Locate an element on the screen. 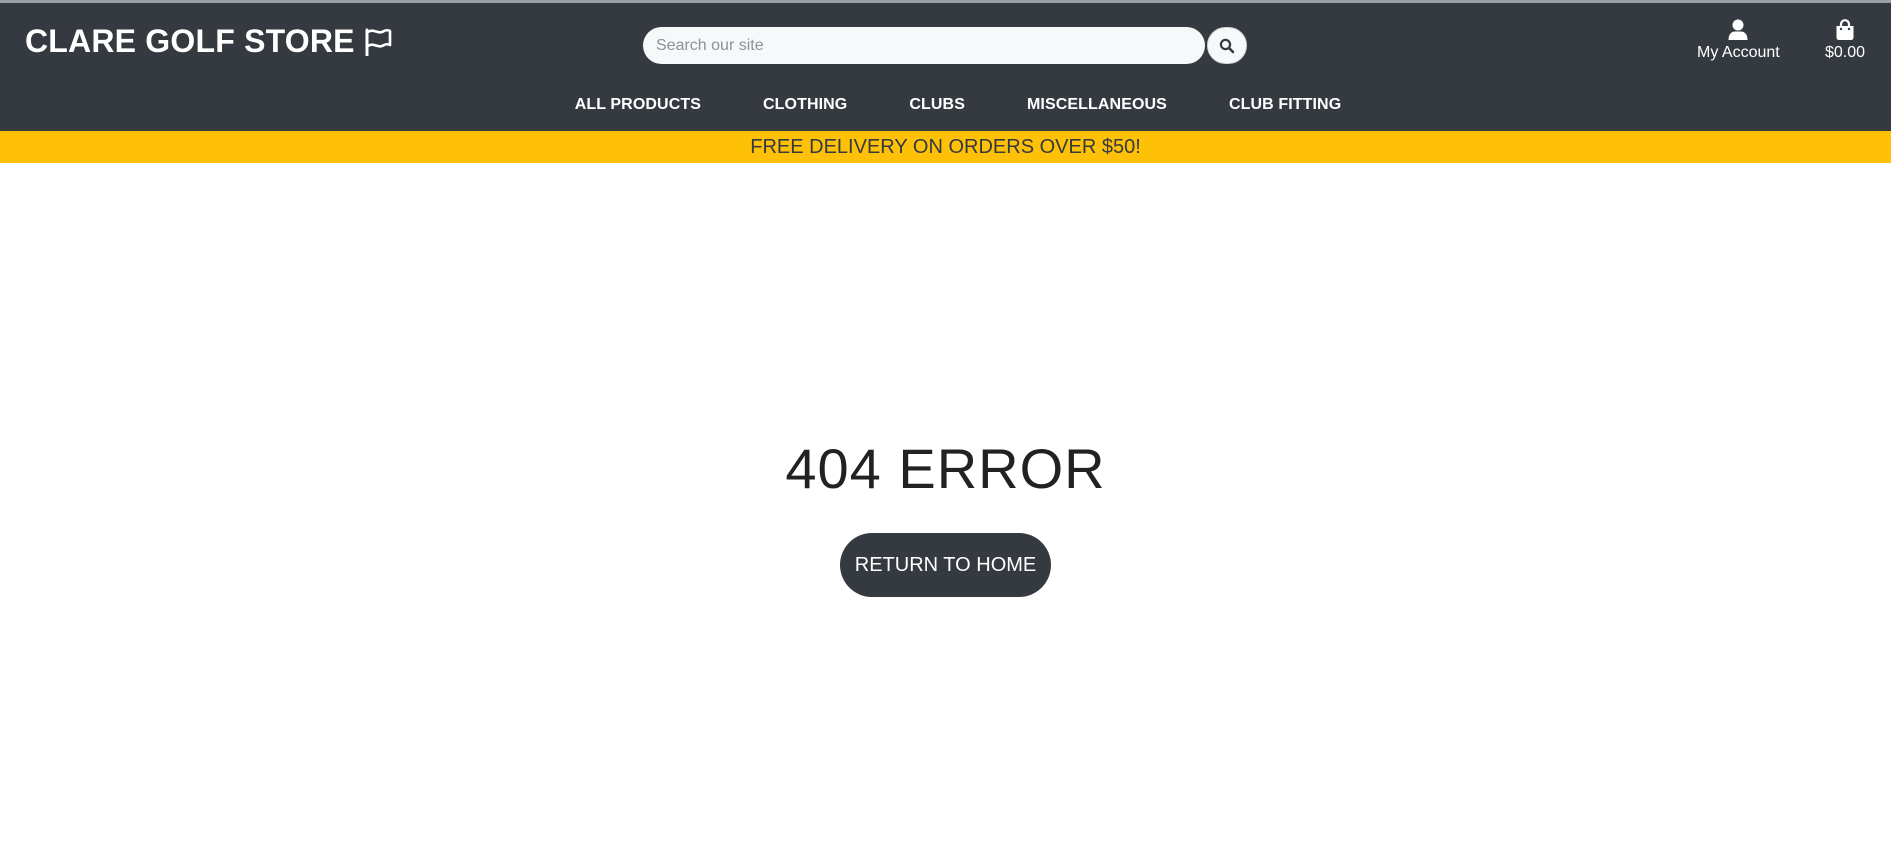 Image resolution: width=1891 pixels, height=866 pixels. nav-item-clothing: CLOTHING is located at coordinates (805, 105).